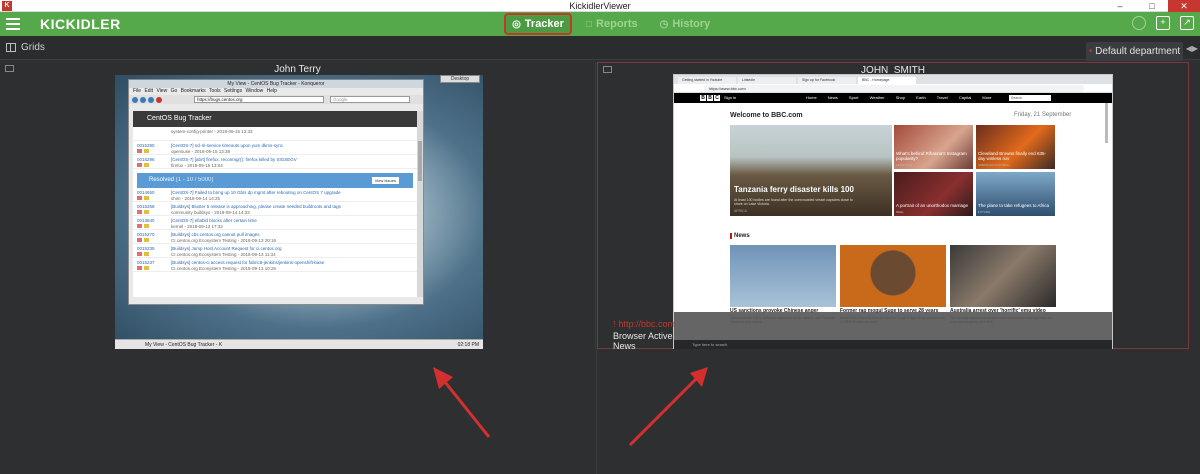  Describe the element at coordinates (933, 194) in the screenshot. I see `bbc-tile: A portrait of an unorthodox marriage REEL` at that location.